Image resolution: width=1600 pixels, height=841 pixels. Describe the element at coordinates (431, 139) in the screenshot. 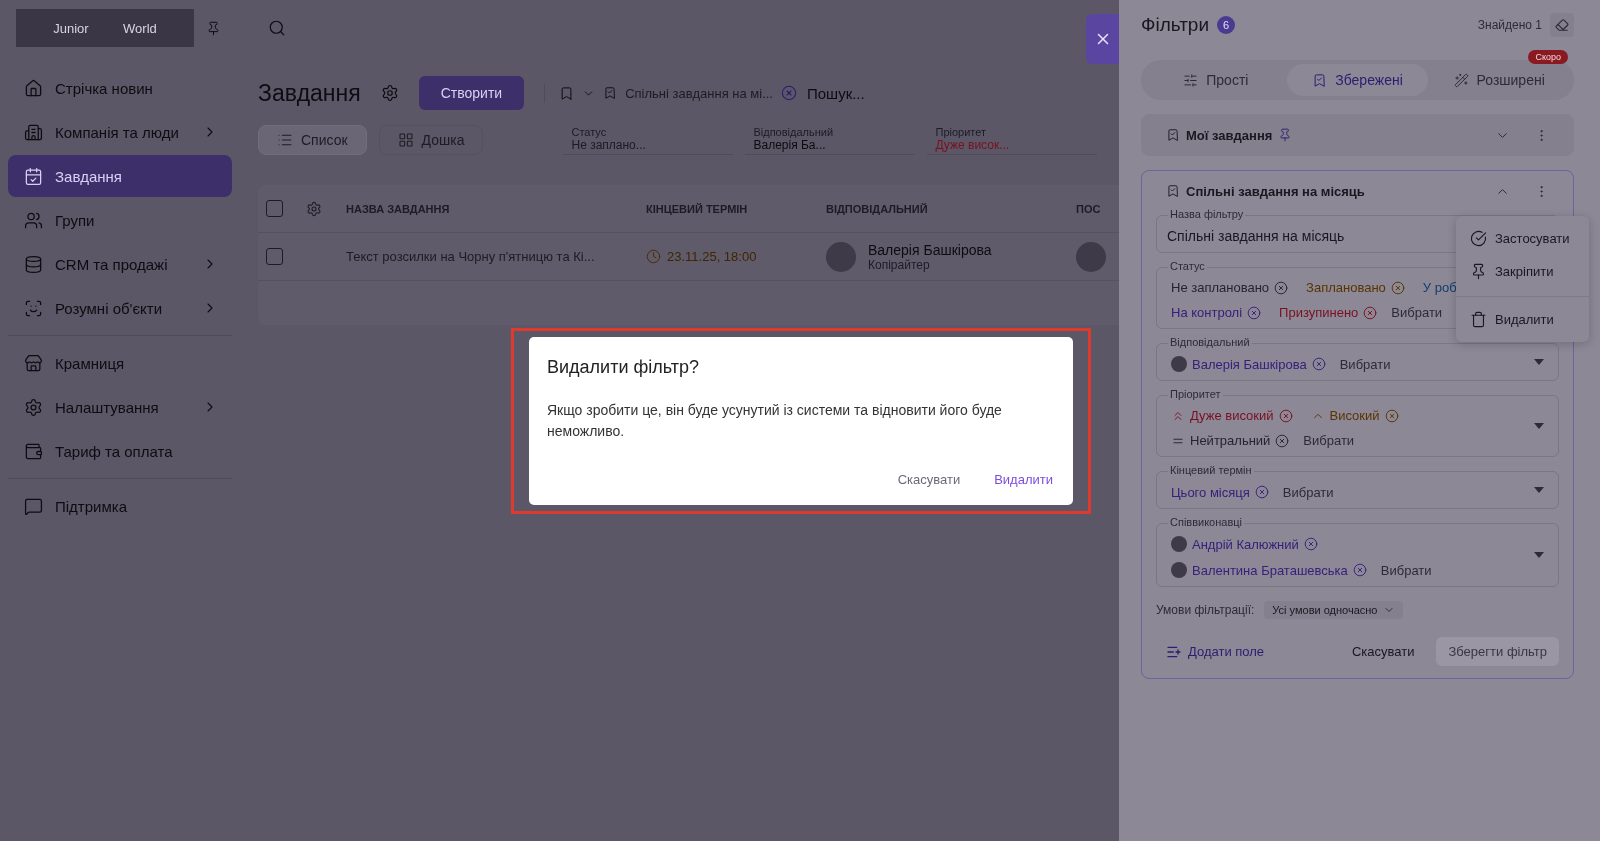

I see `view-tab: Дошка` at that location.